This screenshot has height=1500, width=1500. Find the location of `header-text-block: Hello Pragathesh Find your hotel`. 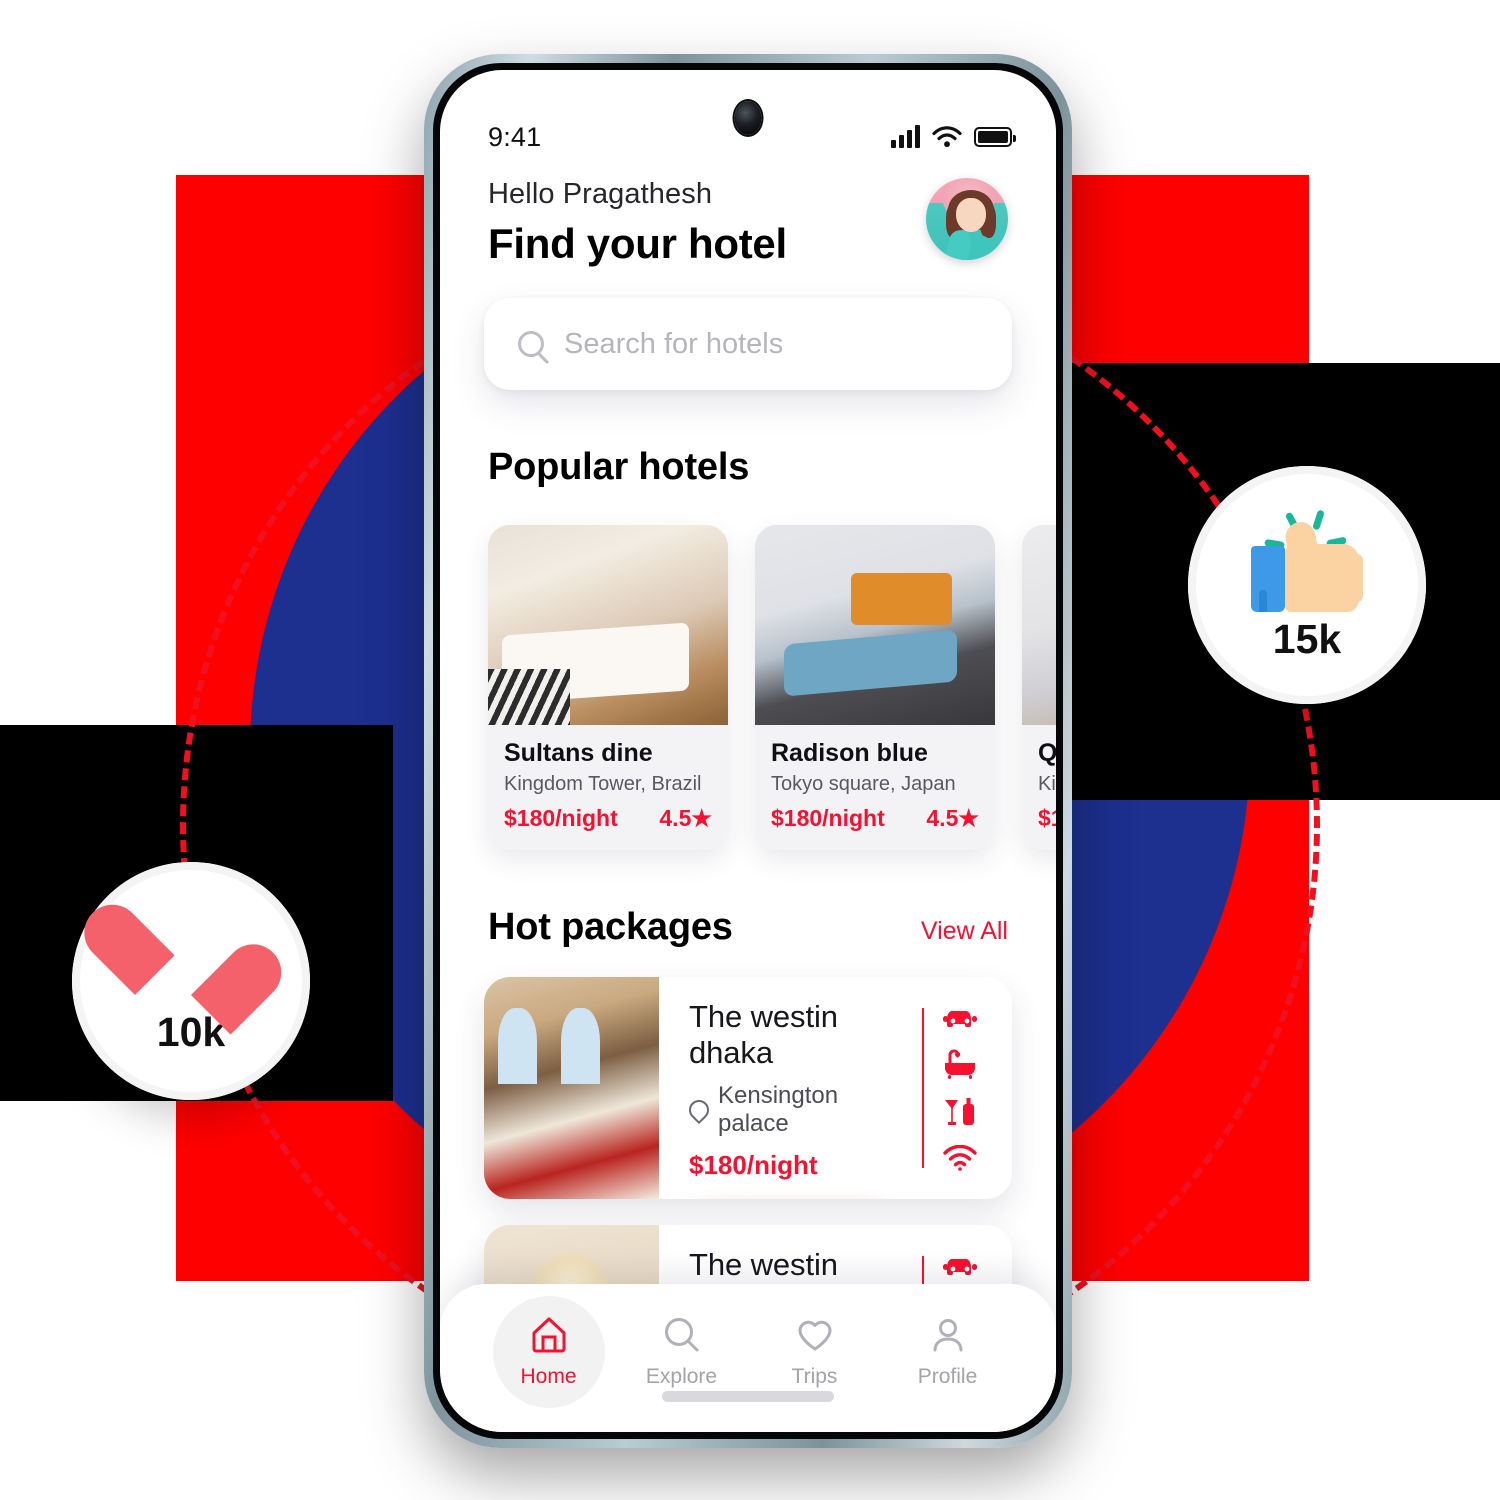

header-text-block: Hello Pragathesh Find your hotel is located at coordinates (637, 223).